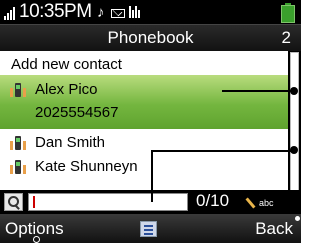 The image size is (320, 243). I want to click on network-indicator-icon, so click(135, 12).